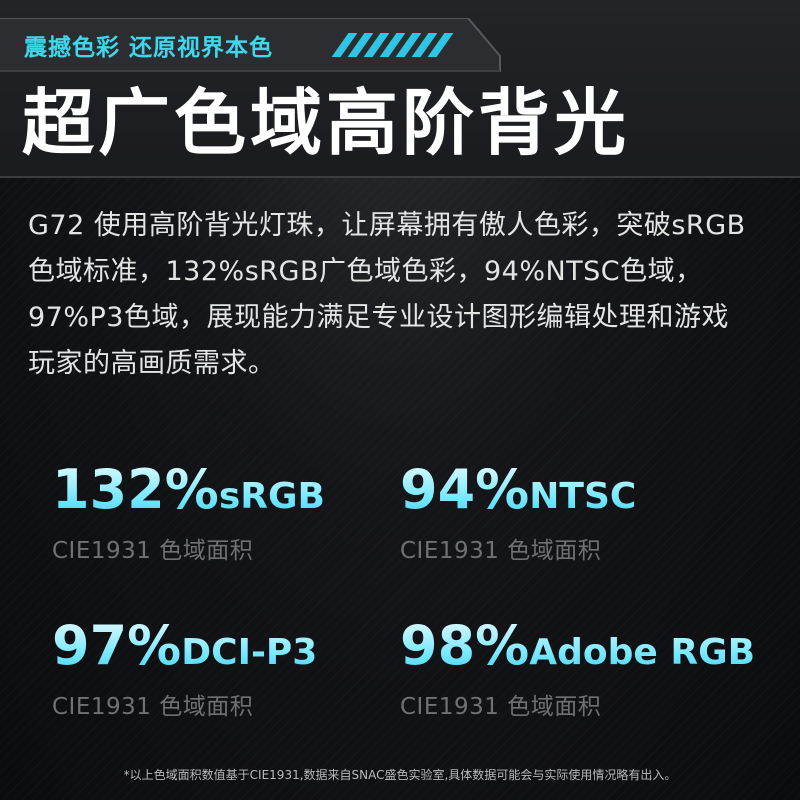  Describe the element at coordinates (149, 48) in the screenshot. I see `tagline: 震撼色彩 还原视界本色` at that location.